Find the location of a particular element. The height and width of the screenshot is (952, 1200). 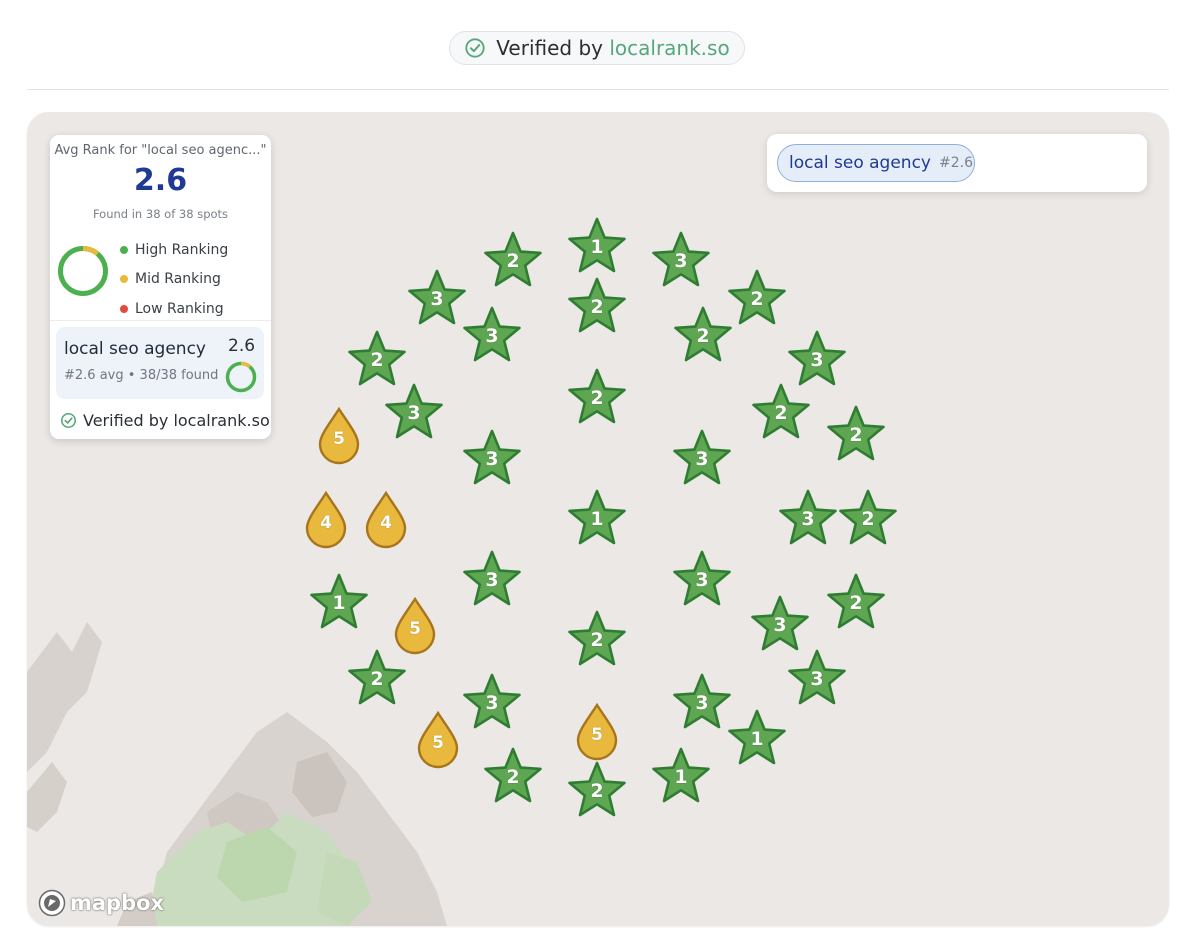

legend-label: High Ranking is located at coordinates (182, 249).